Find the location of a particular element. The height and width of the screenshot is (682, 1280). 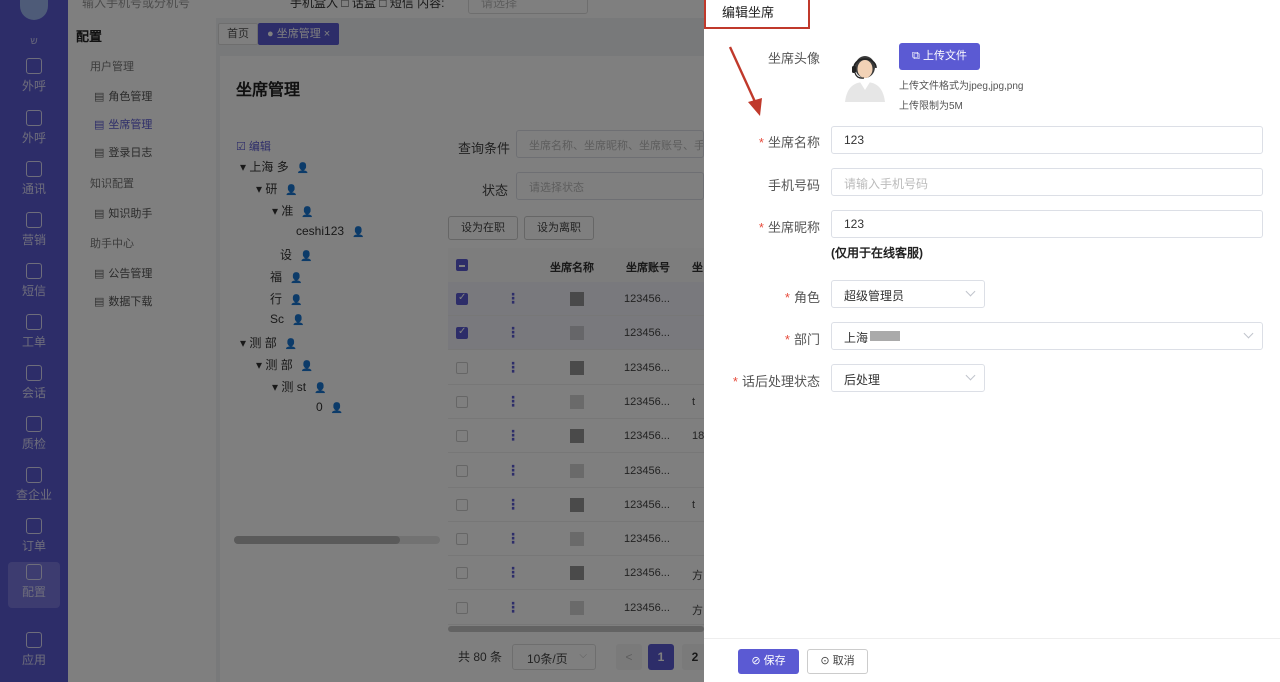

cancel-button: ⊙ 取消 is located at coordinates (837, 661).